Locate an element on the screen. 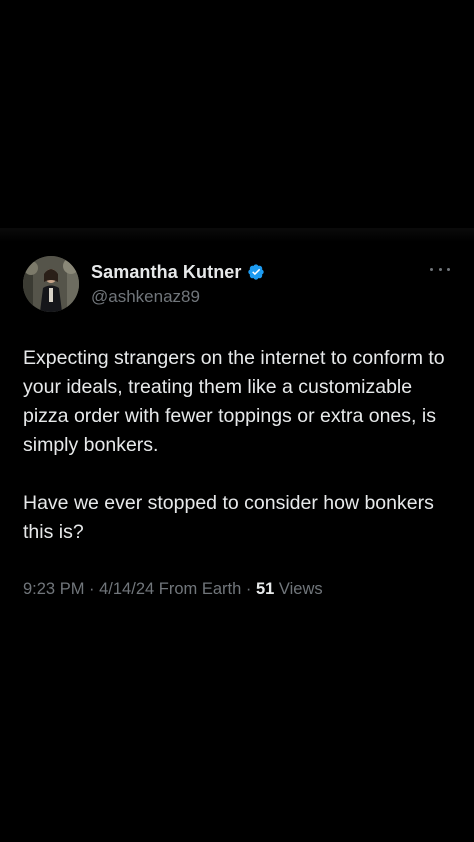  author-name-row: Samantha Kutner is located at coordinates (178, 272).